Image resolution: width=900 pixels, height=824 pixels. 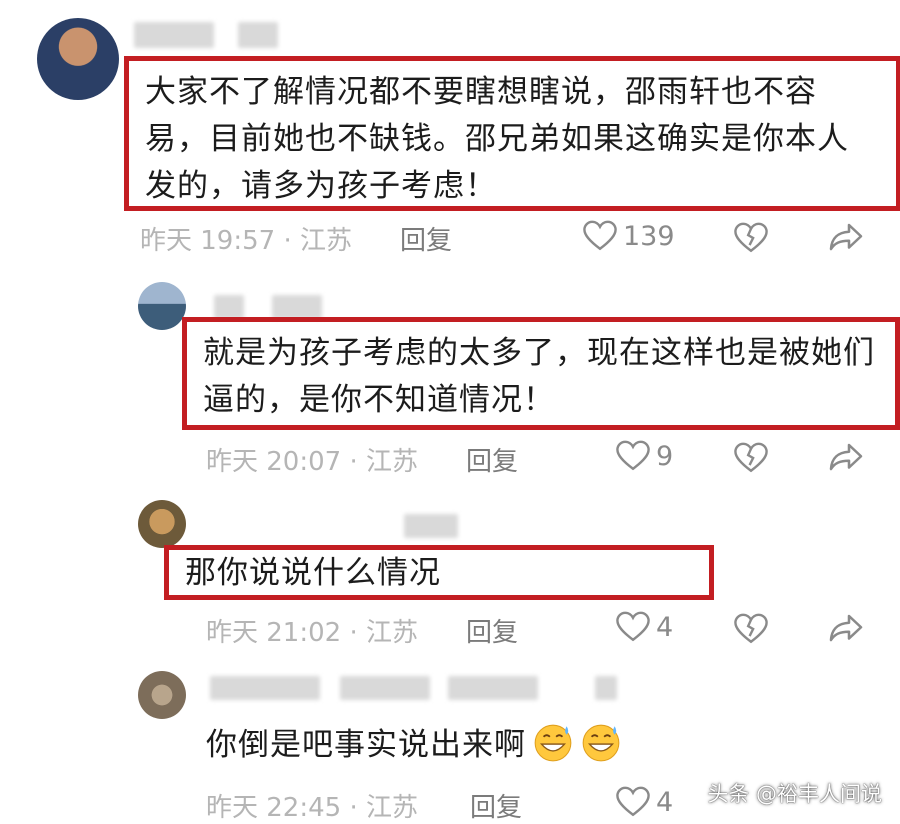 What do you see at coordinates (649, 236) in the screenshot?
I see `like-count: 139` at bounding box center [649, 236].